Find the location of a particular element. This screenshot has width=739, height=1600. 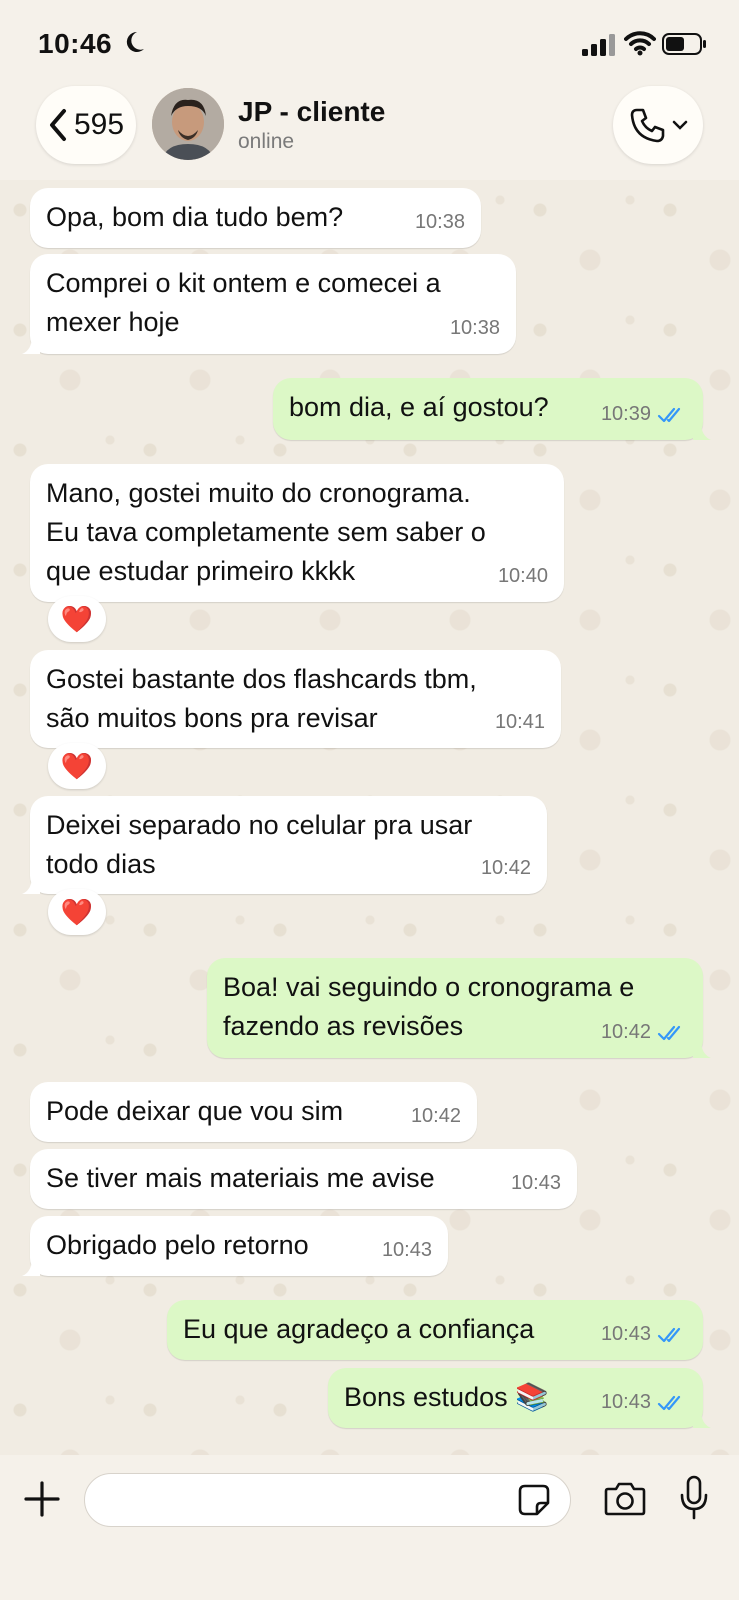

camera-icon is located at coordinates (625, 1498).